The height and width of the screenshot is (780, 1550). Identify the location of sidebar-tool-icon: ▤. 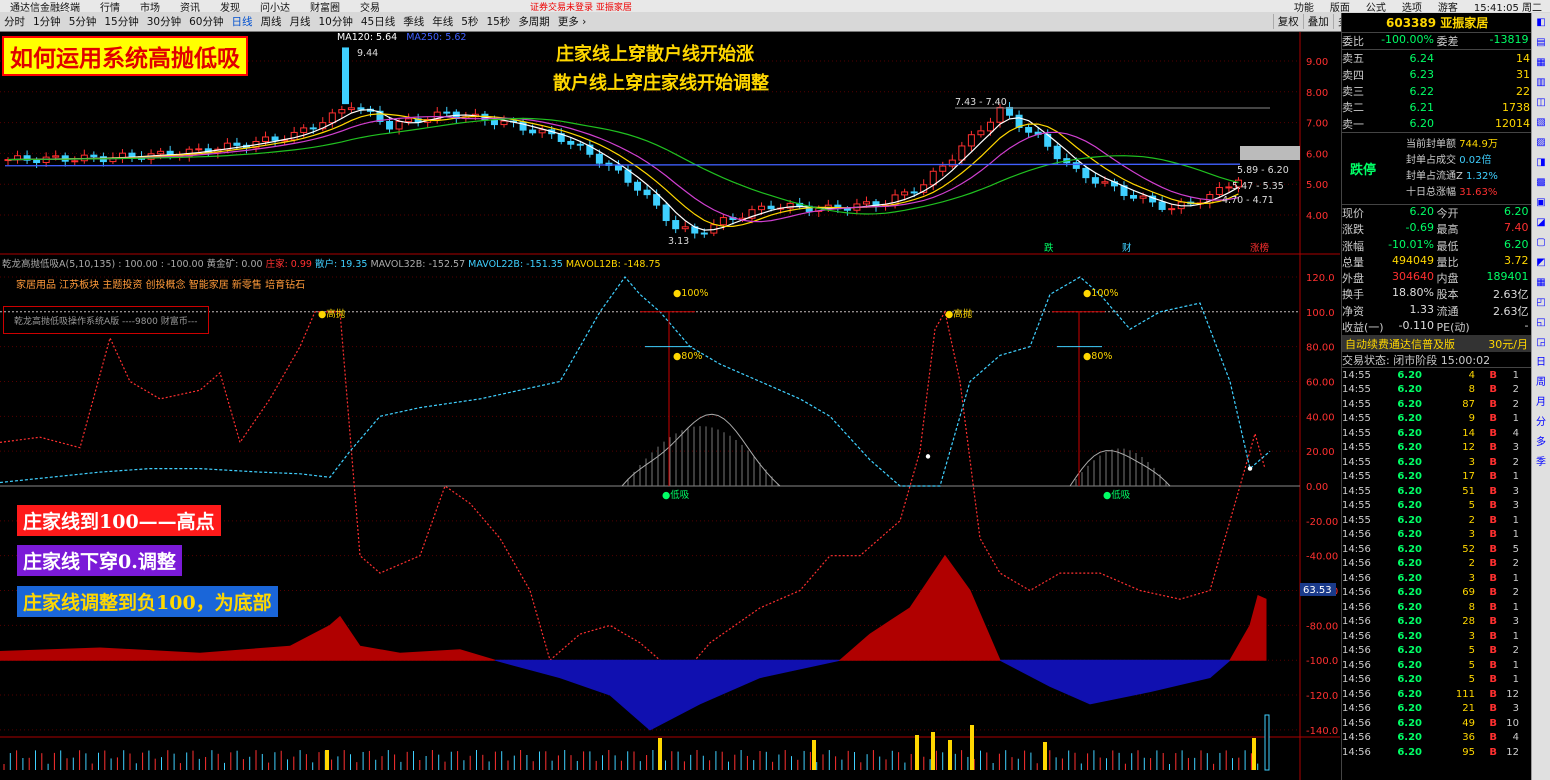
(1541, 43).